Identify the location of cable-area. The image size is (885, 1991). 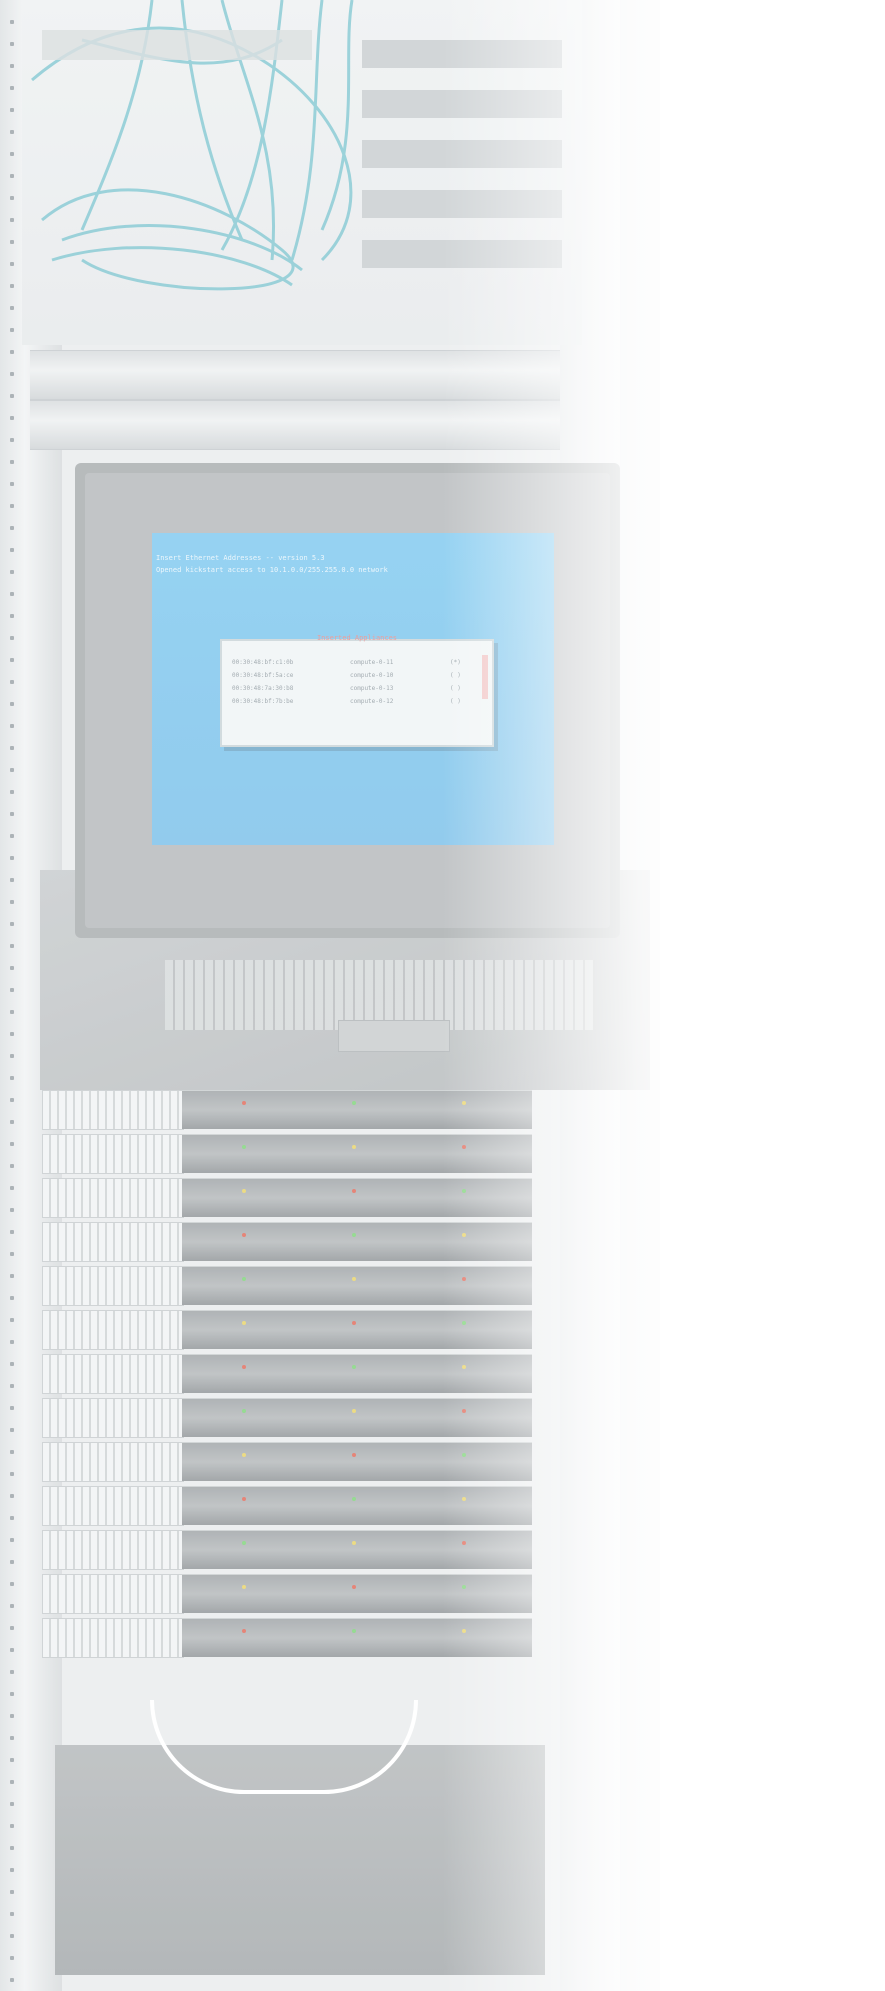
(302, 172).